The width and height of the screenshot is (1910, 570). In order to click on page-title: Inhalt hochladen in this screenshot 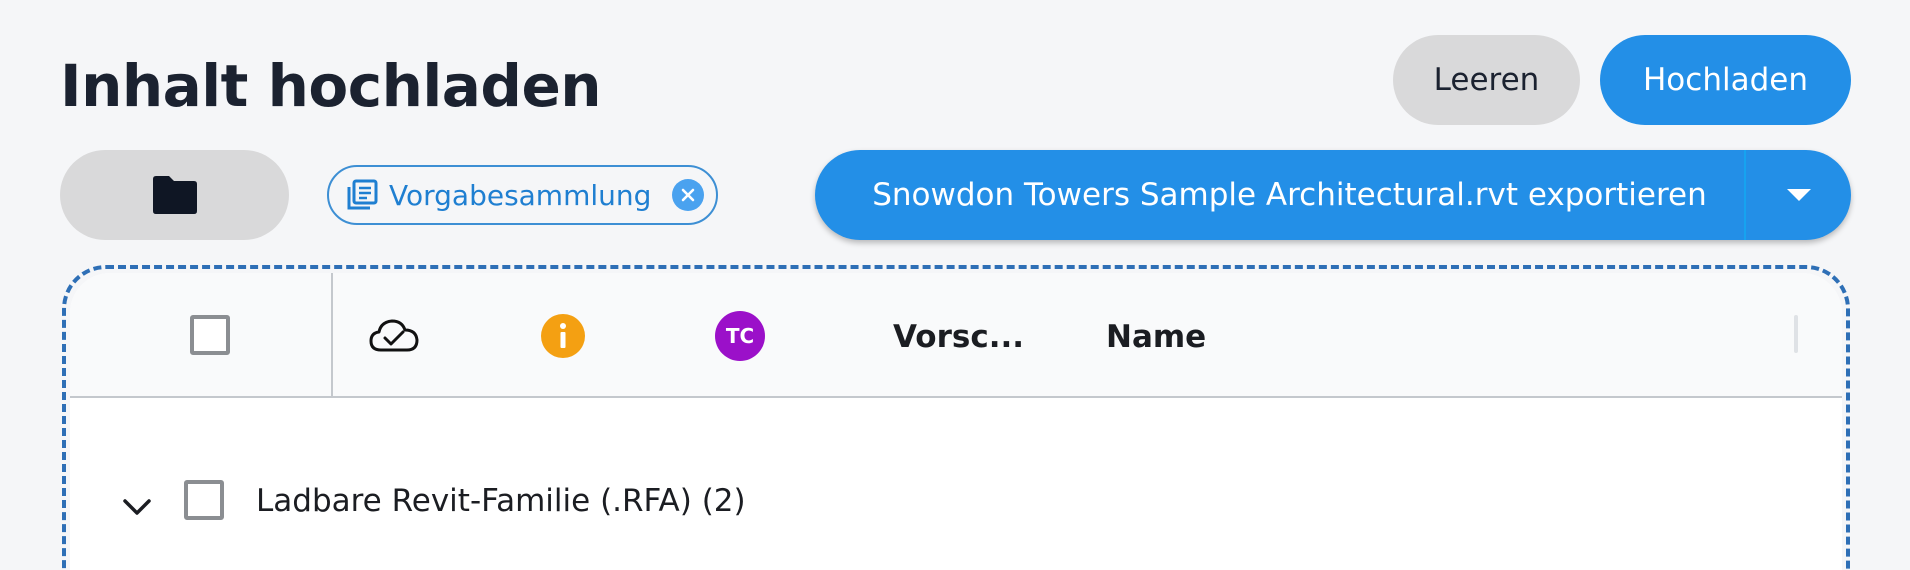, I will do `click(331, 86)`.